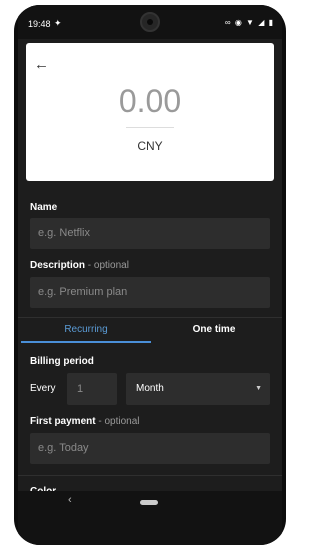 Image resolution: width=320 pixels, height=550 pixels. Describe the element at coordinates (228, 22) in the screenshot. I see `infinity-icon: ∞` at that location.